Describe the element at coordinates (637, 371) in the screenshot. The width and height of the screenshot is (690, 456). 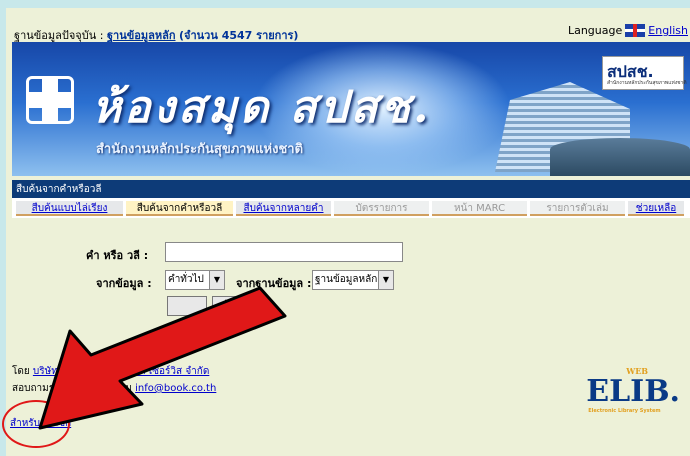
I see `elib-web-text: WEB` at that location.